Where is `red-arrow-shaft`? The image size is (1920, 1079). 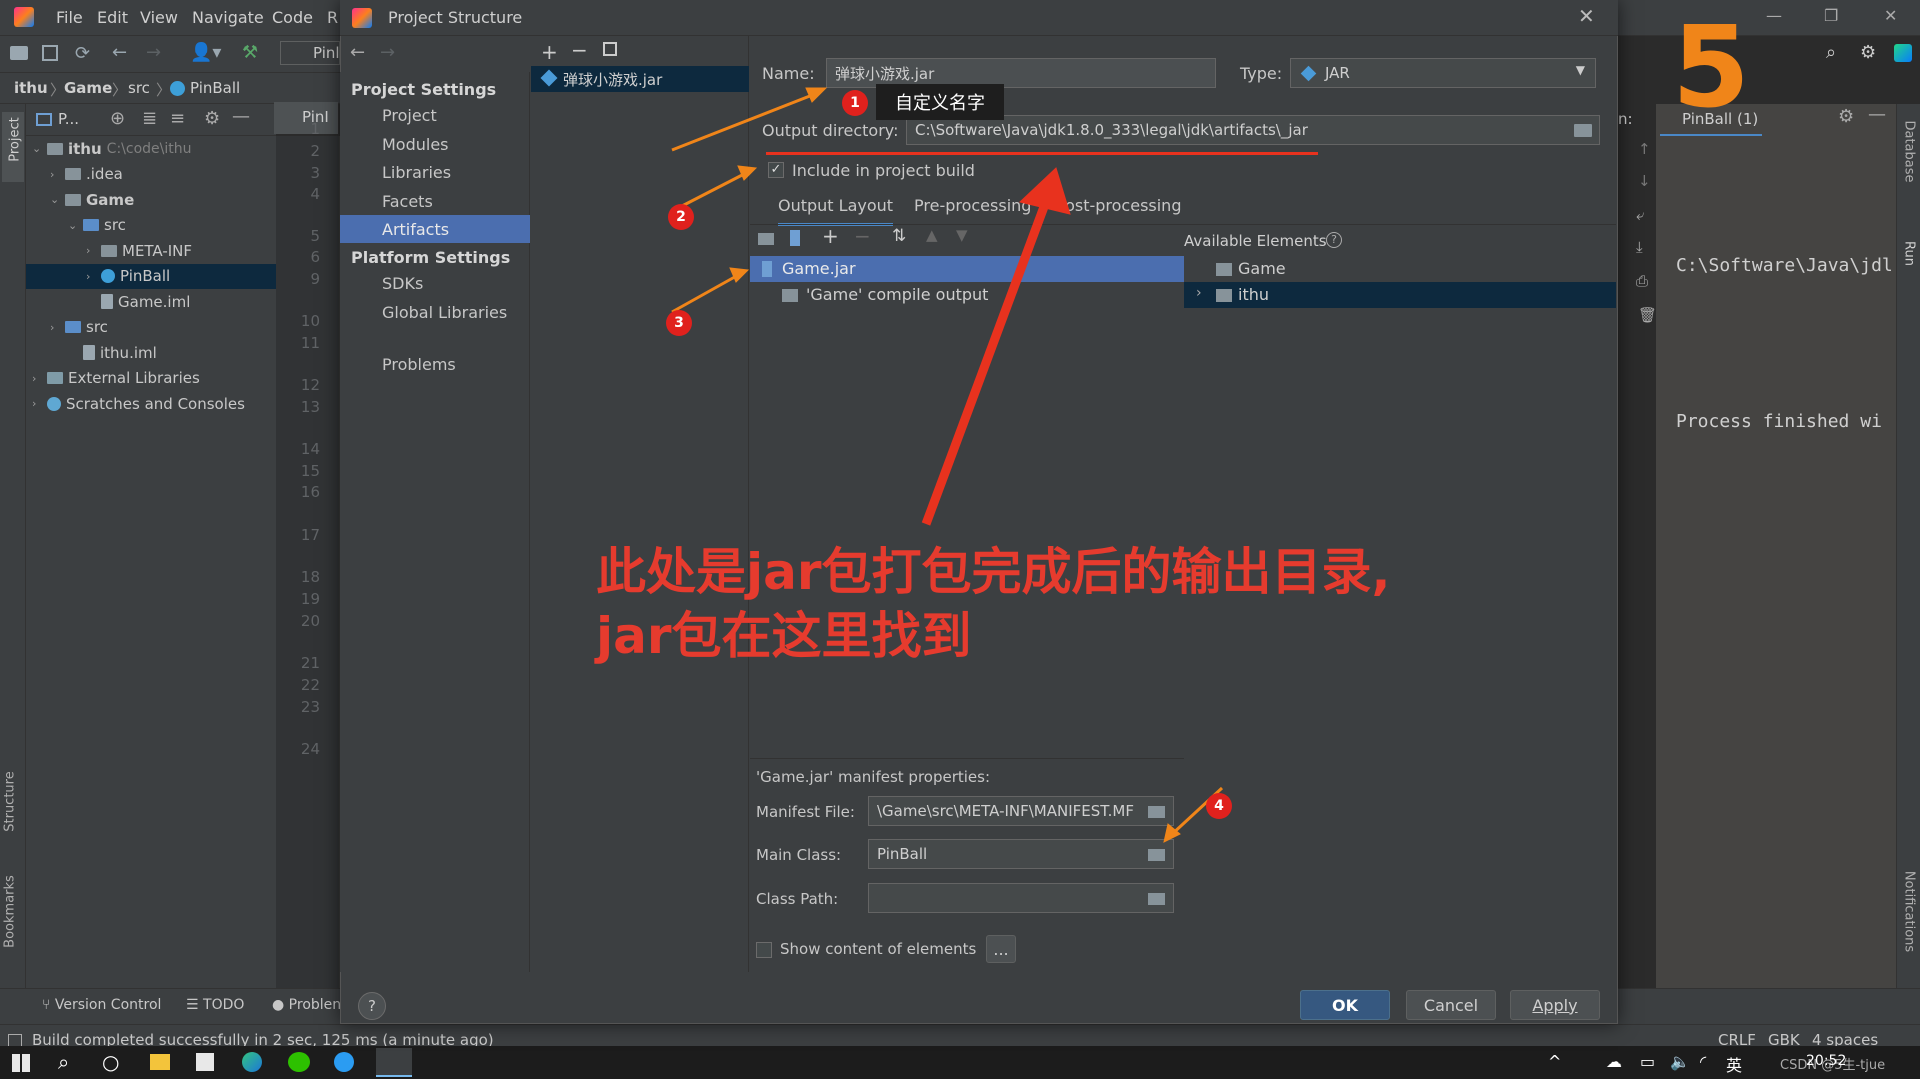 red-arrow-shaft is located at coordinates (987, 360).